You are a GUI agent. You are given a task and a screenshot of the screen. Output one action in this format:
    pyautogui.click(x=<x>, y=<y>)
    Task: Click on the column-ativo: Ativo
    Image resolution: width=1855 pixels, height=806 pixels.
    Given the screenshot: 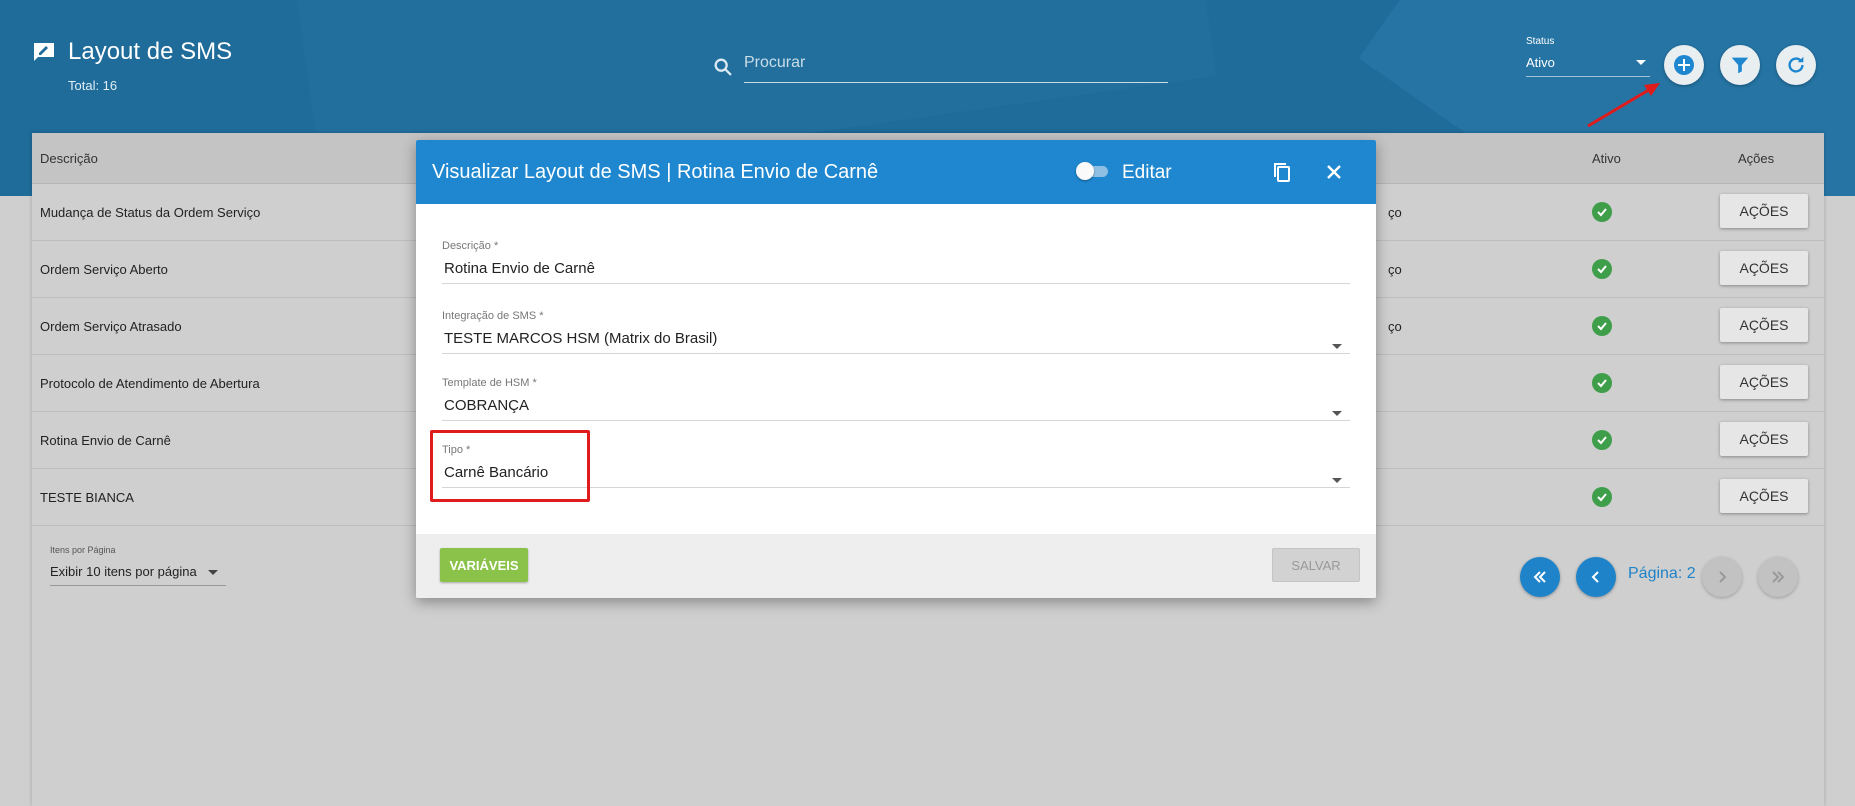 What is the action you would take?
    pyautogui.click(x=1606, y=158)
    